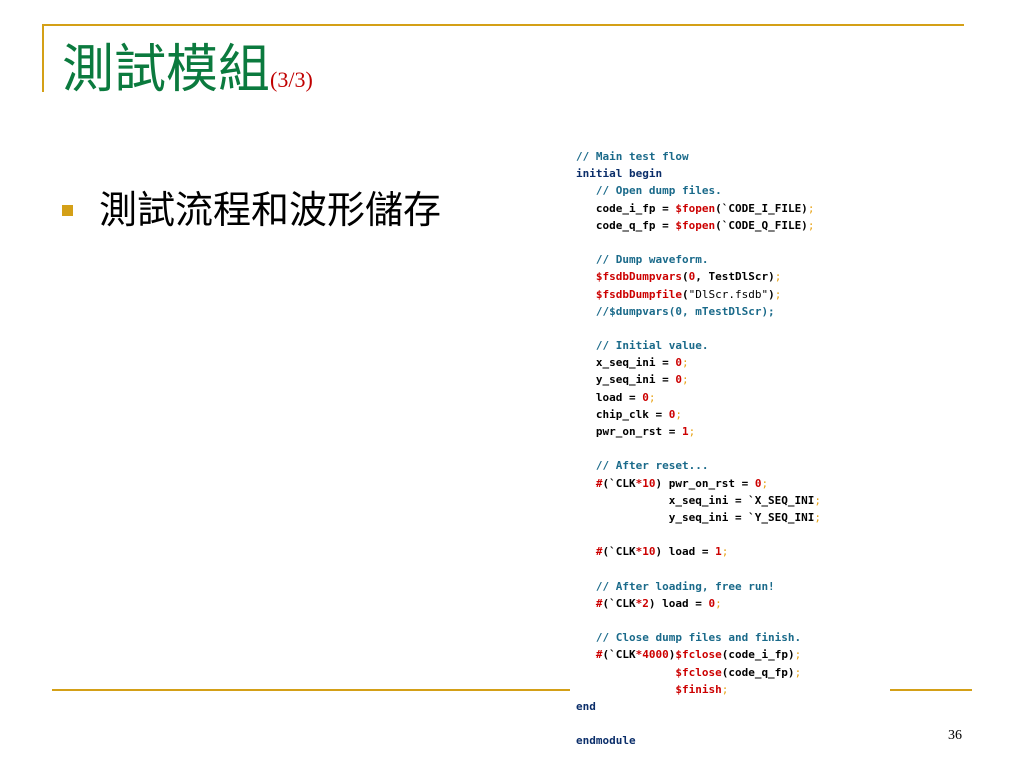 The height and width of the screenshot is (768, 1024). What do you see at coordinates (698, 173) in the screenshot?
I see `code-line: initial begin` at bounding box center [698, 173].